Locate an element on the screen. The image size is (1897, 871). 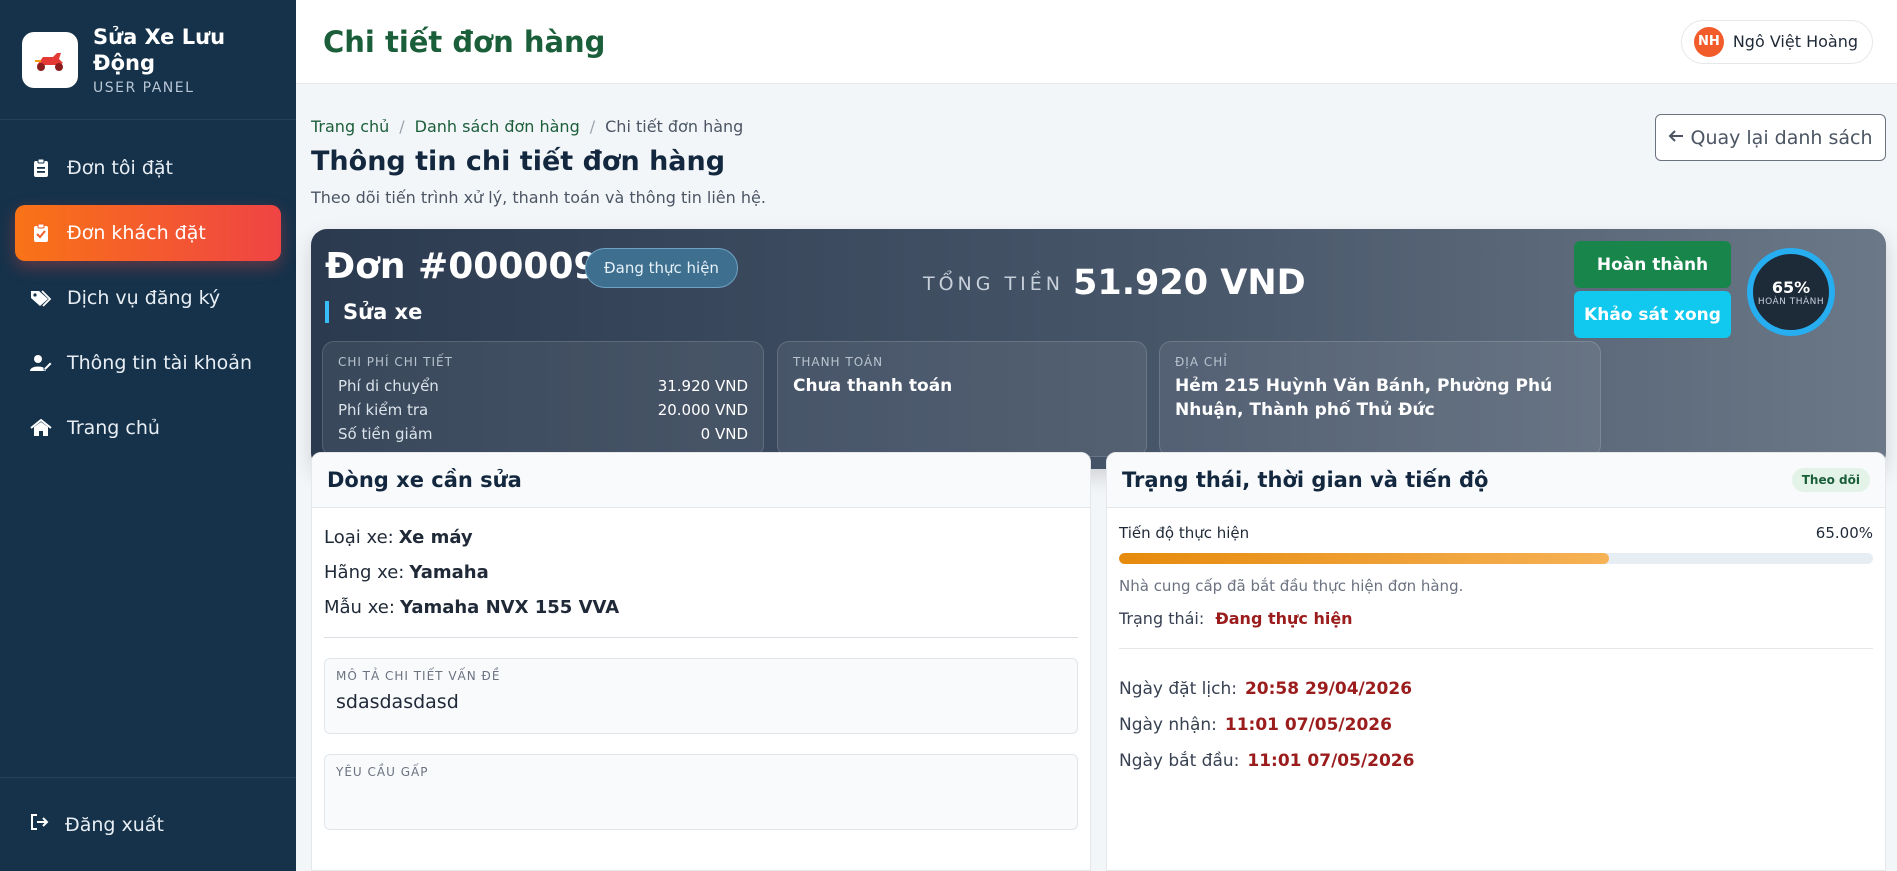
progress-ring: 65% HOÀN THÀNH is located at coordinates (1791, 292).